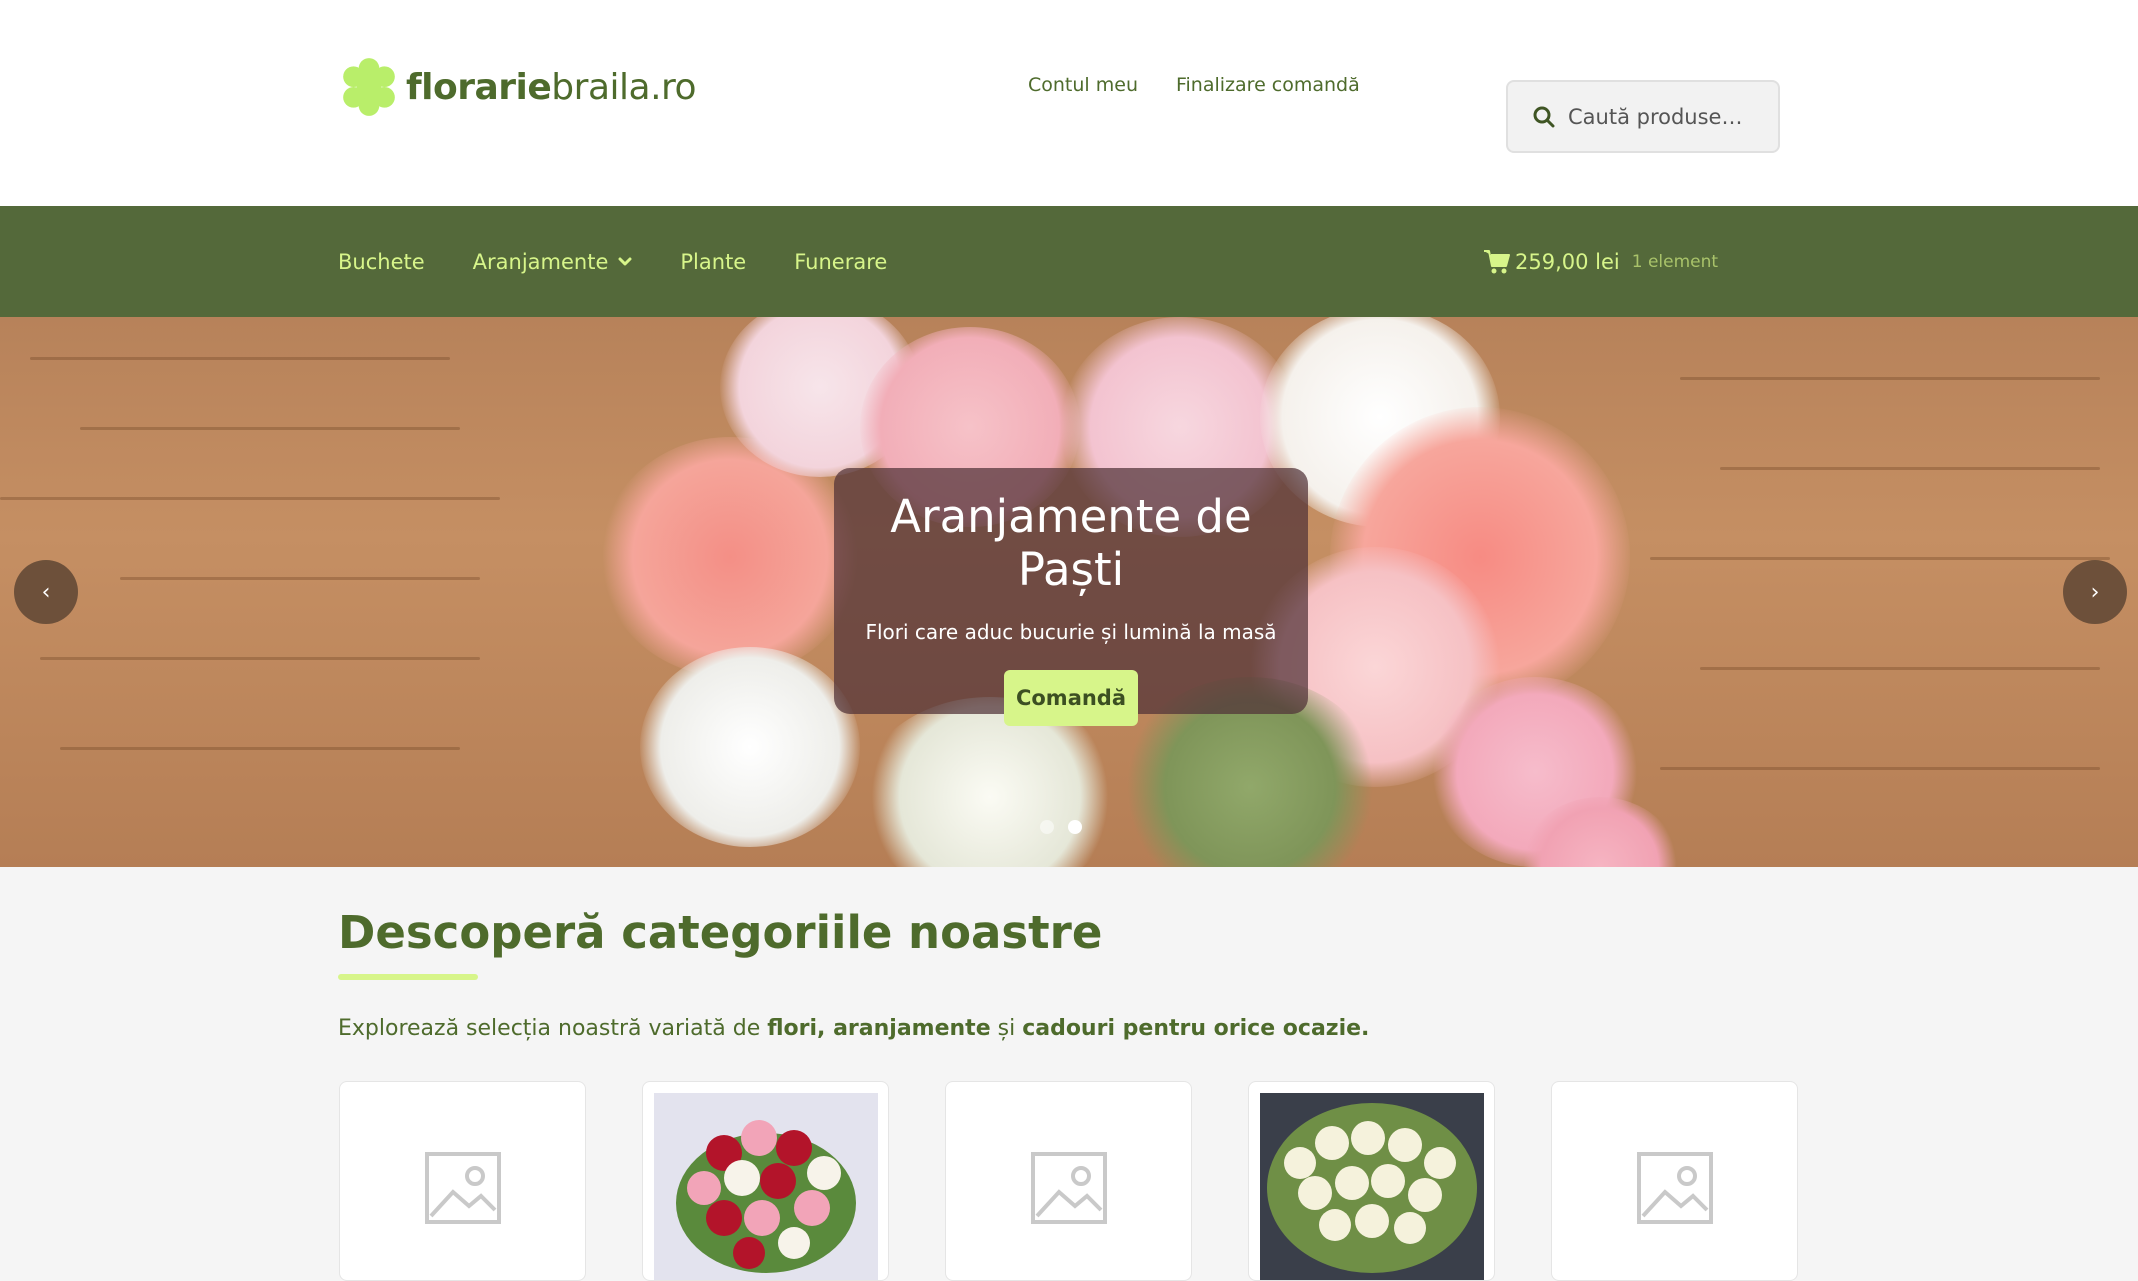 The image size is (2138, 1281). What do you see at coordinates (1071, 543) in the screenshot?
I see `hero-title: Aranjamente de Paști` at bounding box center [1071, 543].